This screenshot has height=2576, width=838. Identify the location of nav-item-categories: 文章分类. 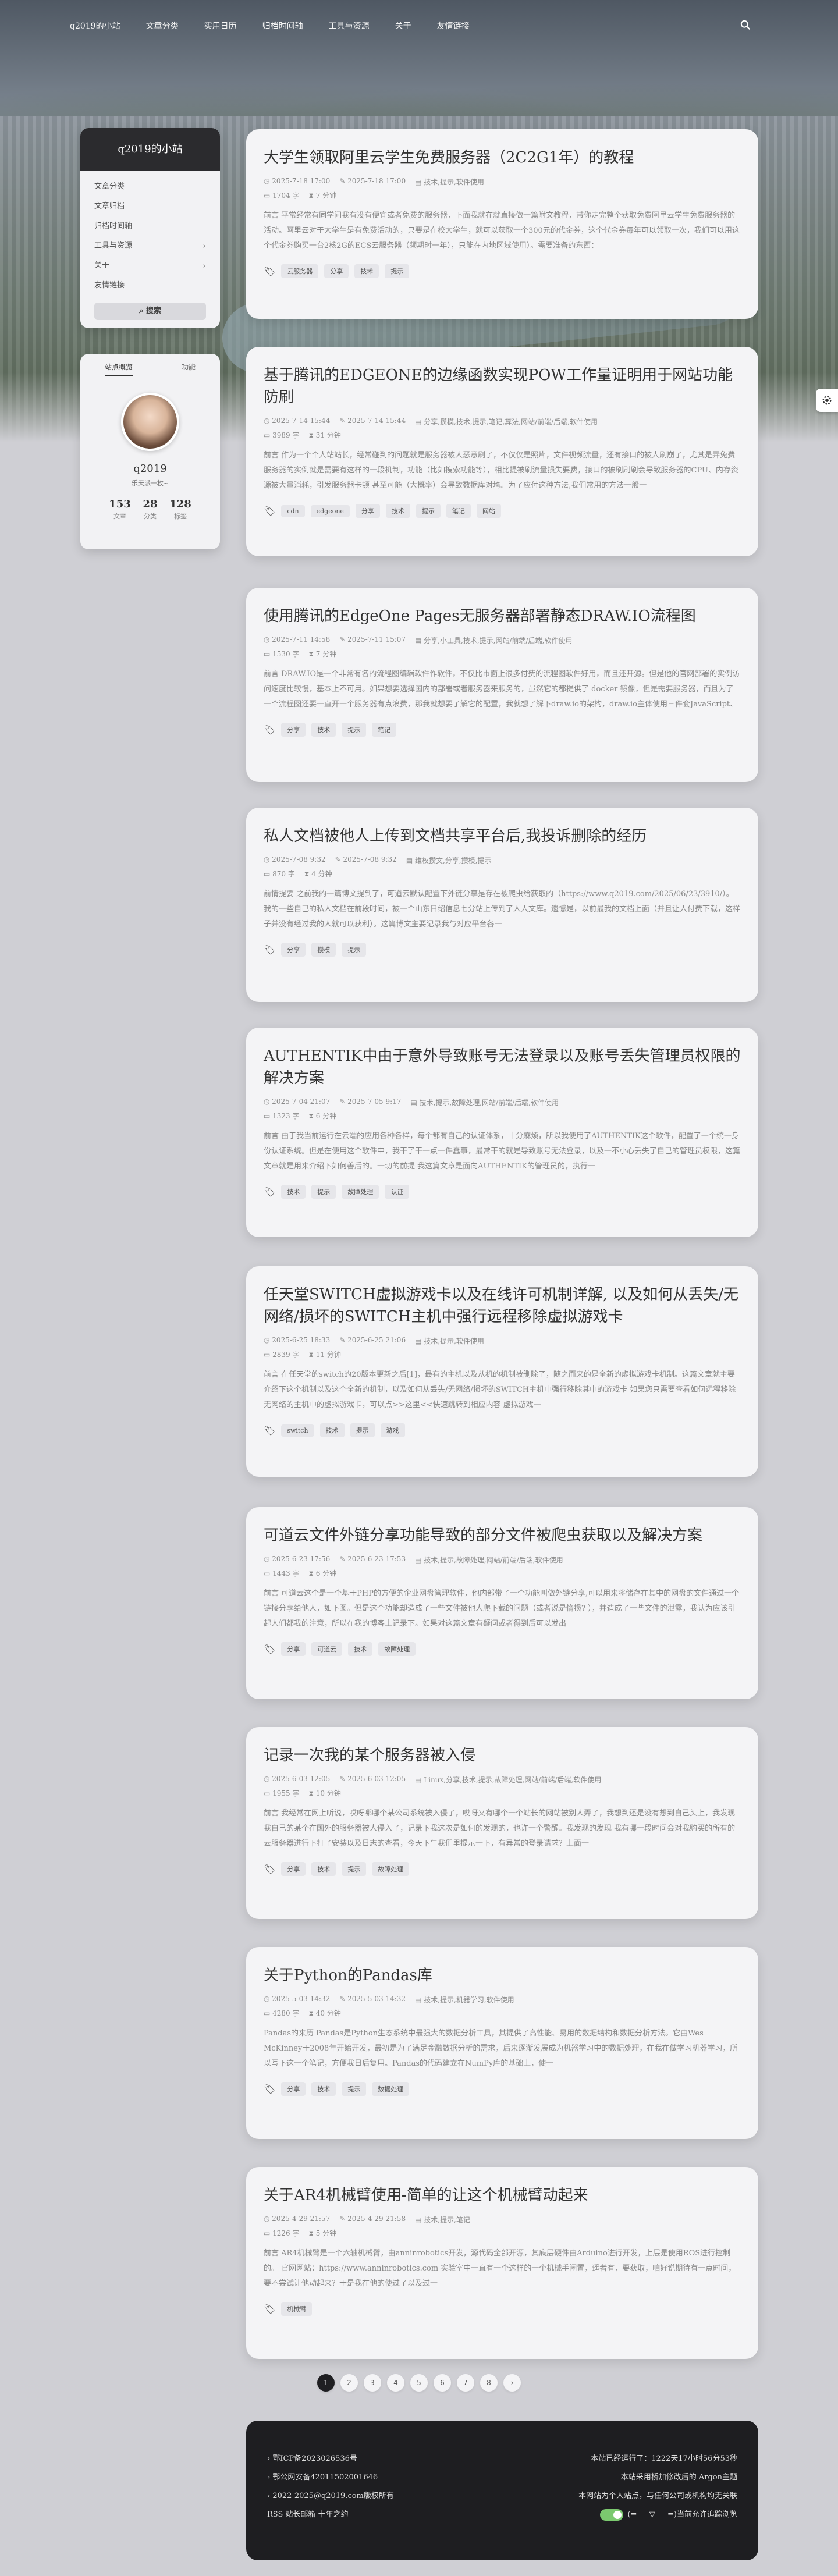
(162, 25).